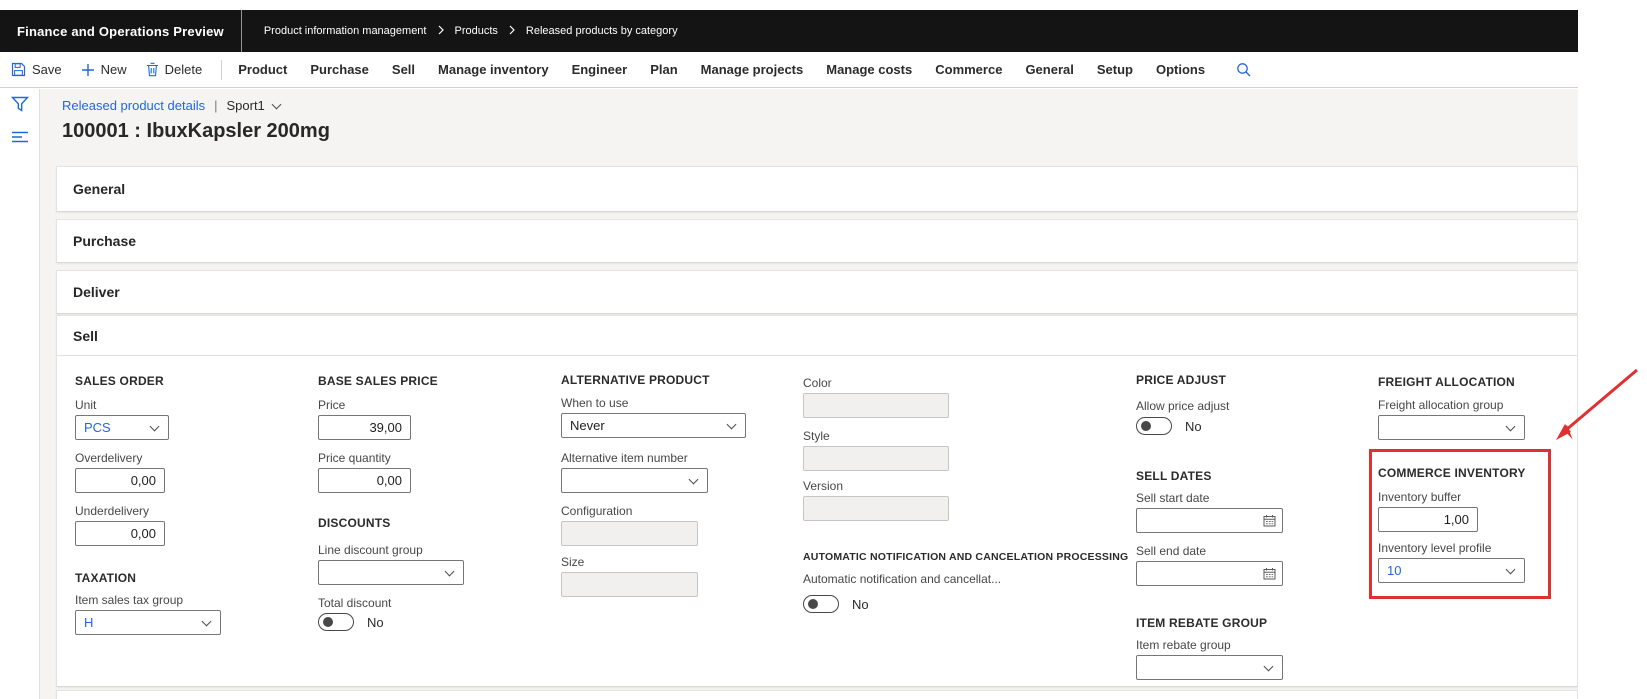  Describe the element at coordinates (339, 69) in the screenshot. I see `tab-purchase: Purchase` at that location.